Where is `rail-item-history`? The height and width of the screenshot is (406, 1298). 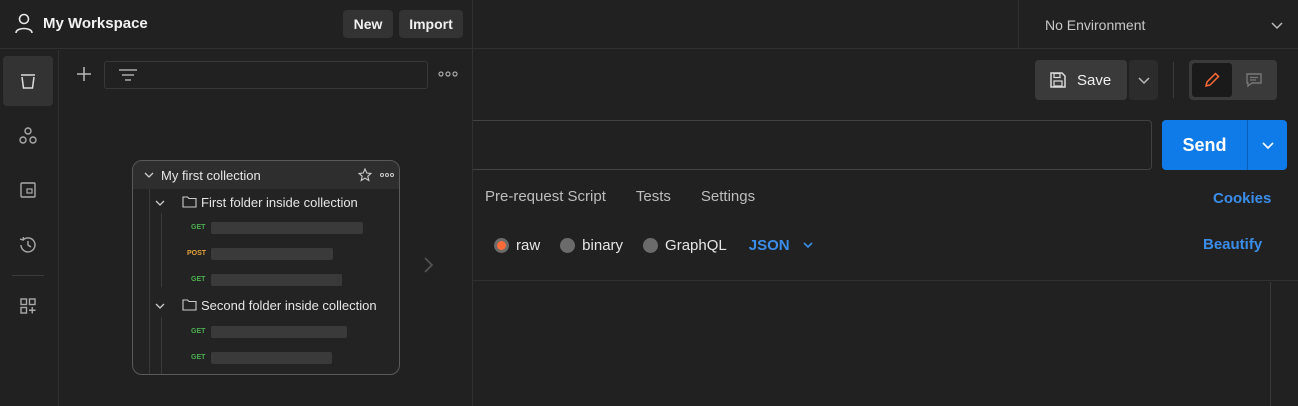 rail-item-history is located at coordinates (28, 245).